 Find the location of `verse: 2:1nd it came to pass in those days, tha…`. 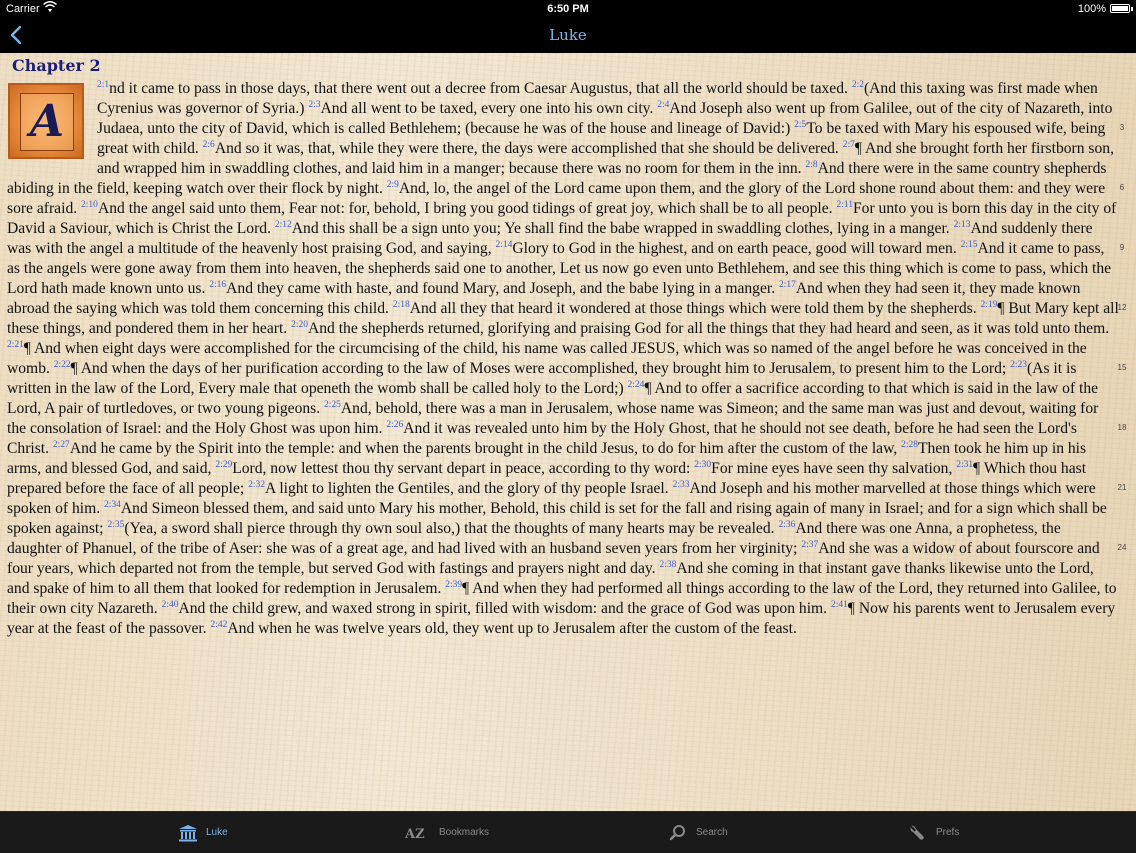

verse: 2:1nd it came to pass in those days, tha… is located at coordinates (474, 88).